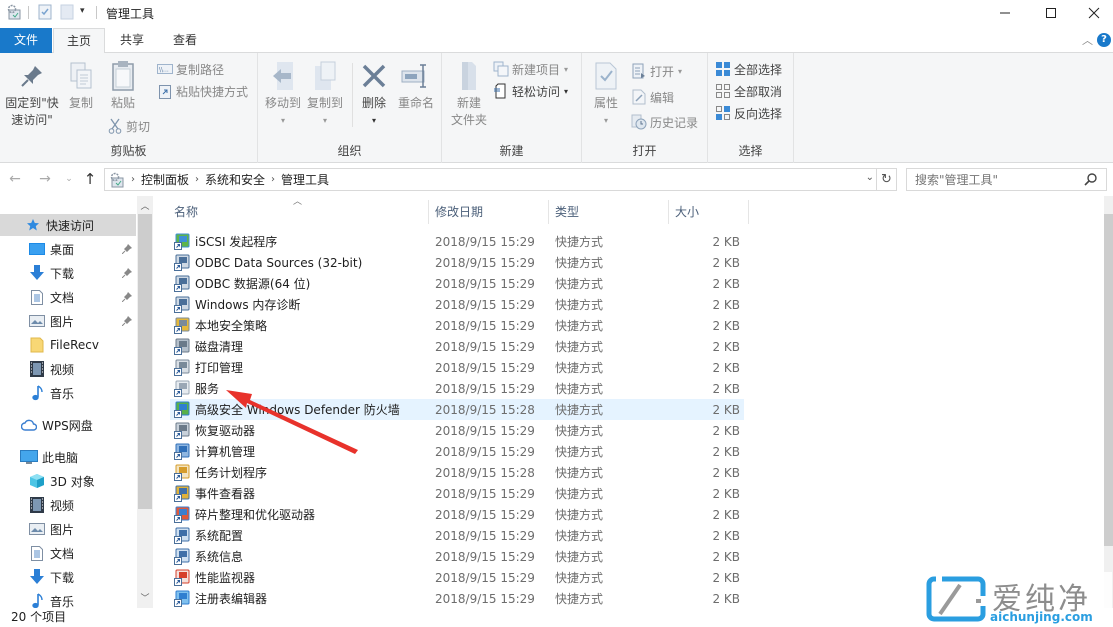 The height and width of the screenshot is (627, 1113). What do you see at coordinates (90, 179) in the screenshot?
I see `up-button: ↑` at bounding box center [90, 179].